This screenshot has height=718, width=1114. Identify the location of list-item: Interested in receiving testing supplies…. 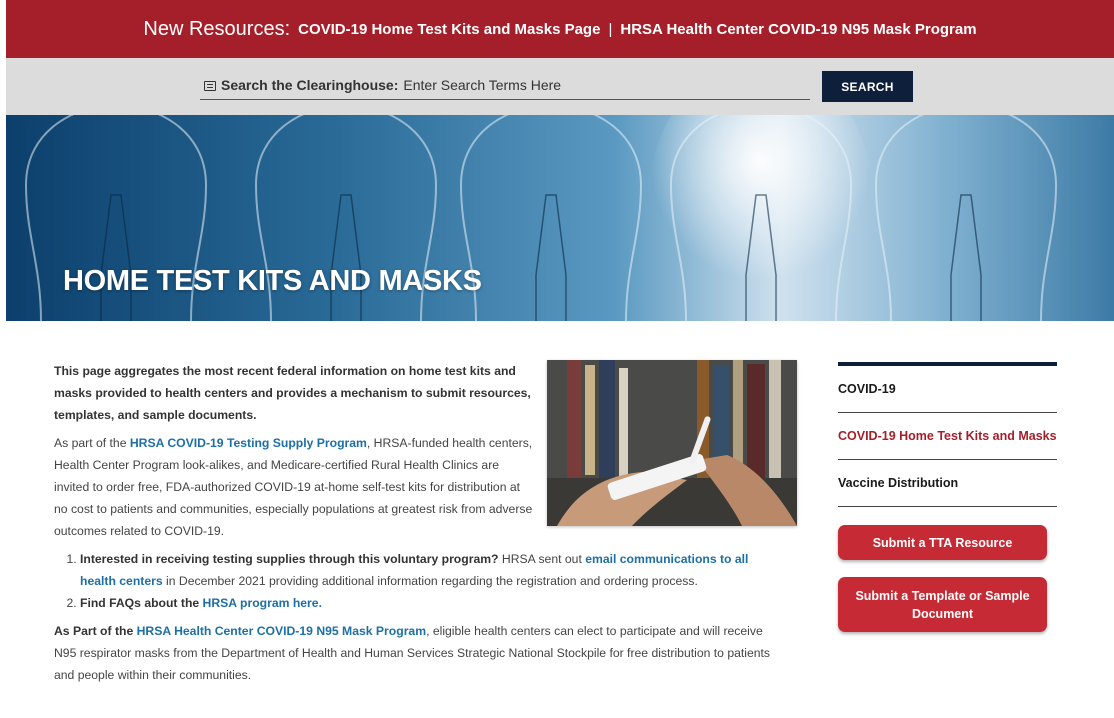
(432, 570).